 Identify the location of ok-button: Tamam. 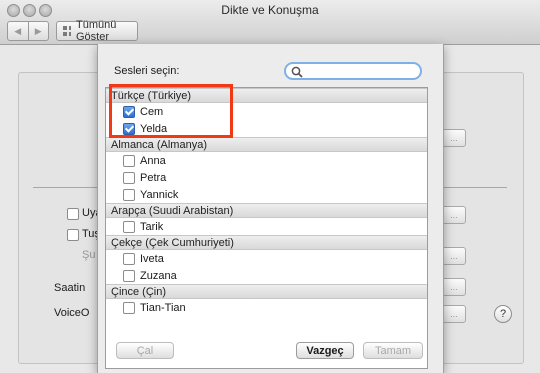
(393, 350).